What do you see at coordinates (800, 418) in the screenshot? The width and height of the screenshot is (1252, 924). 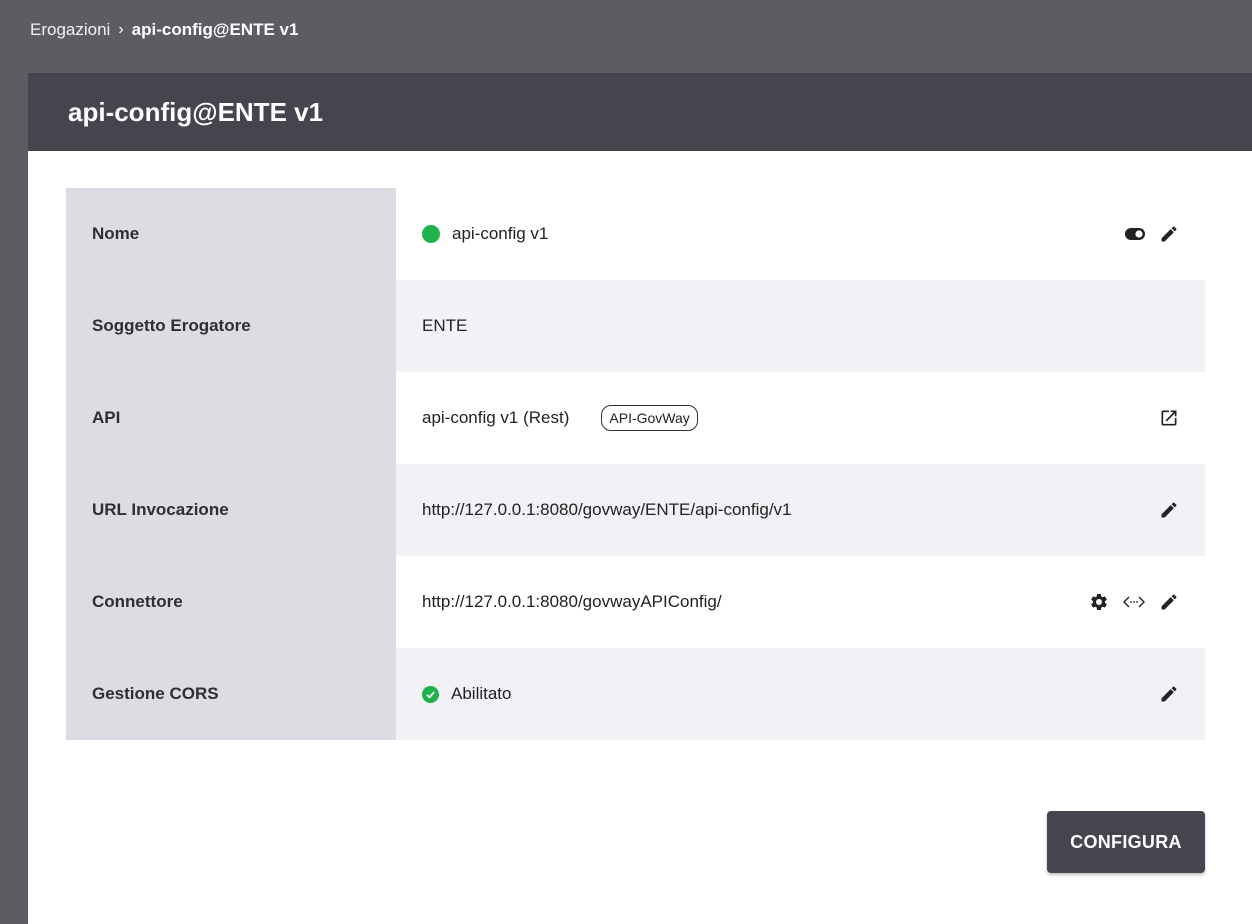 I see `row-value: api-config v1 (Rest) API-GovWay` at bounding box center [800, 418].